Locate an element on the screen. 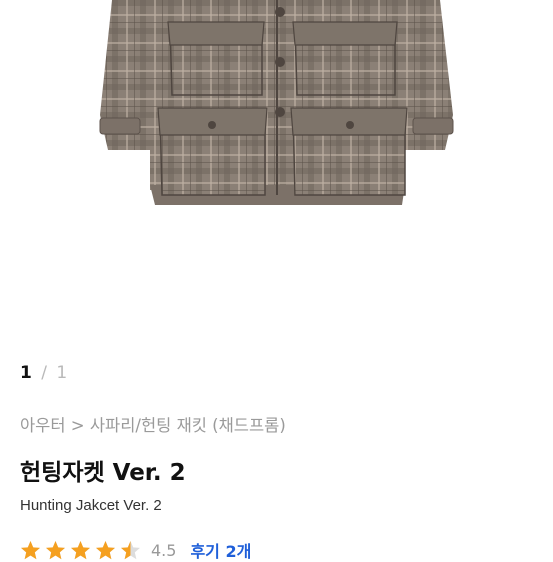 Image resolution: width=553 pixels, height=562 pixels. breadcrumb-arrow: > is located at coordinates (77, 425).